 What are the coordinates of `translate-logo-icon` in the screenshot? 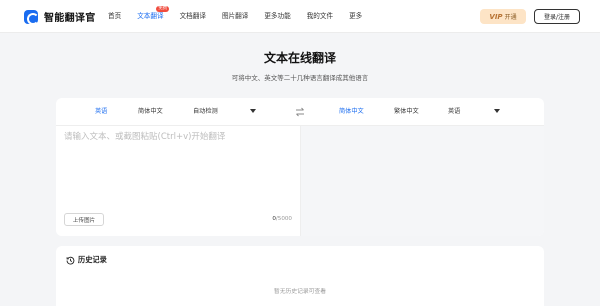 It's located at (31, 17).